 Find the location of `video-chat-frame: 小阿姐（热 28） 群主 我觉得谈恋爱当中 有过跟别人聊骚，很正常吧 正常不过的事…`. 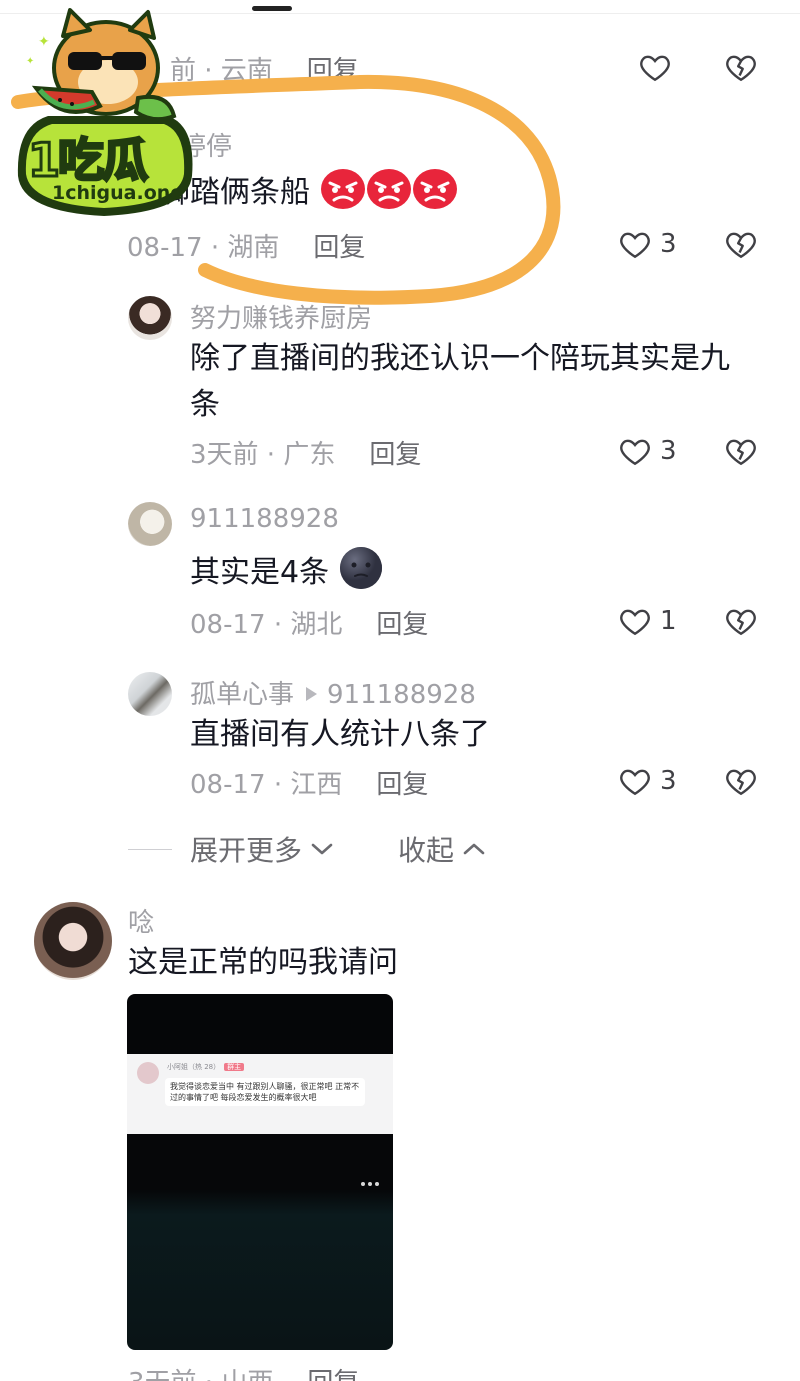

video-chat-frame: 小阿姐（热 28） 群主 我觉得谈恋爱当中 有过跟别人聊骚，很正常吧 正常不过的事… is located at coordinates (260, 1094).